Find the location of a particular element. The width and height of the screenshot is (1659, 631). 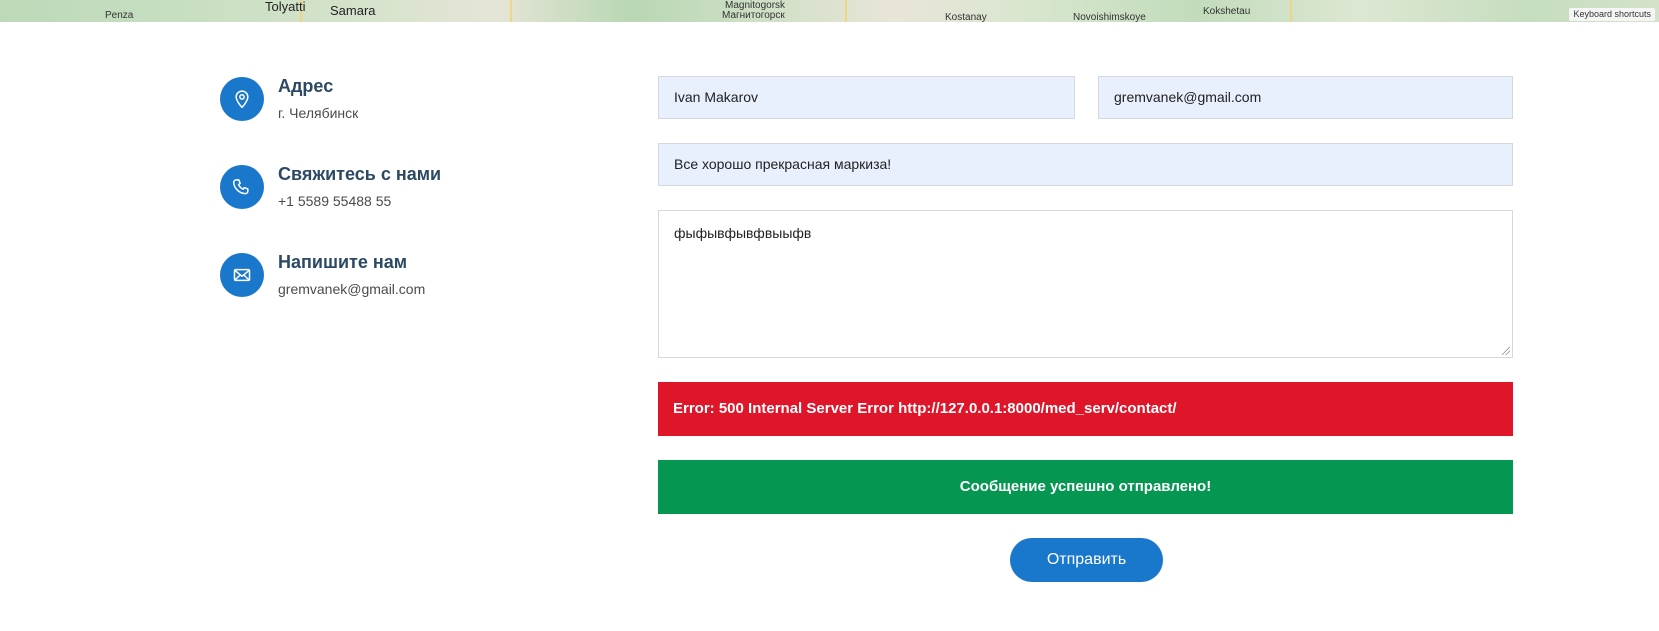

email-title: Напишите нам is located at coordinates (343, 262).